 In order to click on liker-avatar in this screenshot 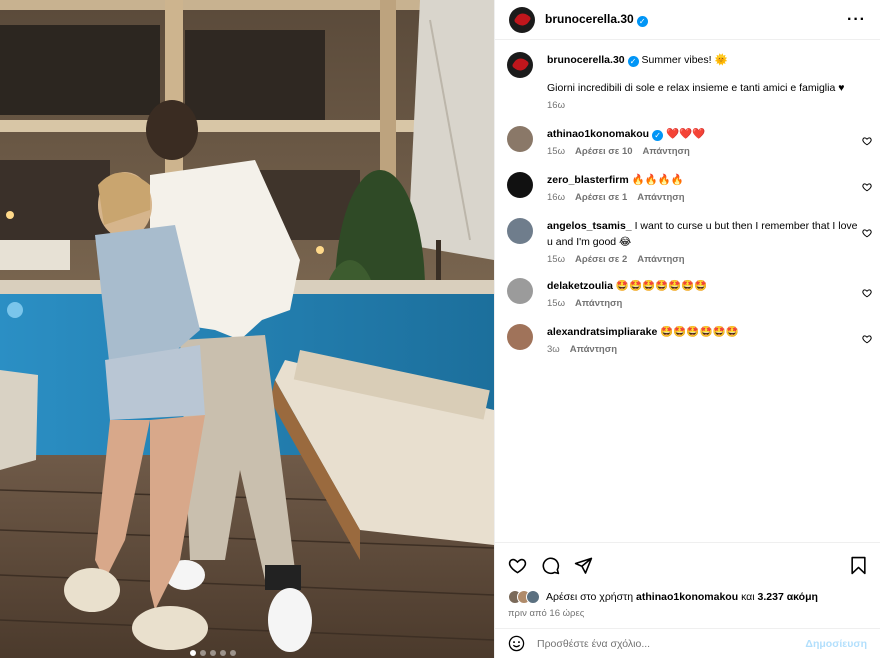, I will do `click(533, 597)`.